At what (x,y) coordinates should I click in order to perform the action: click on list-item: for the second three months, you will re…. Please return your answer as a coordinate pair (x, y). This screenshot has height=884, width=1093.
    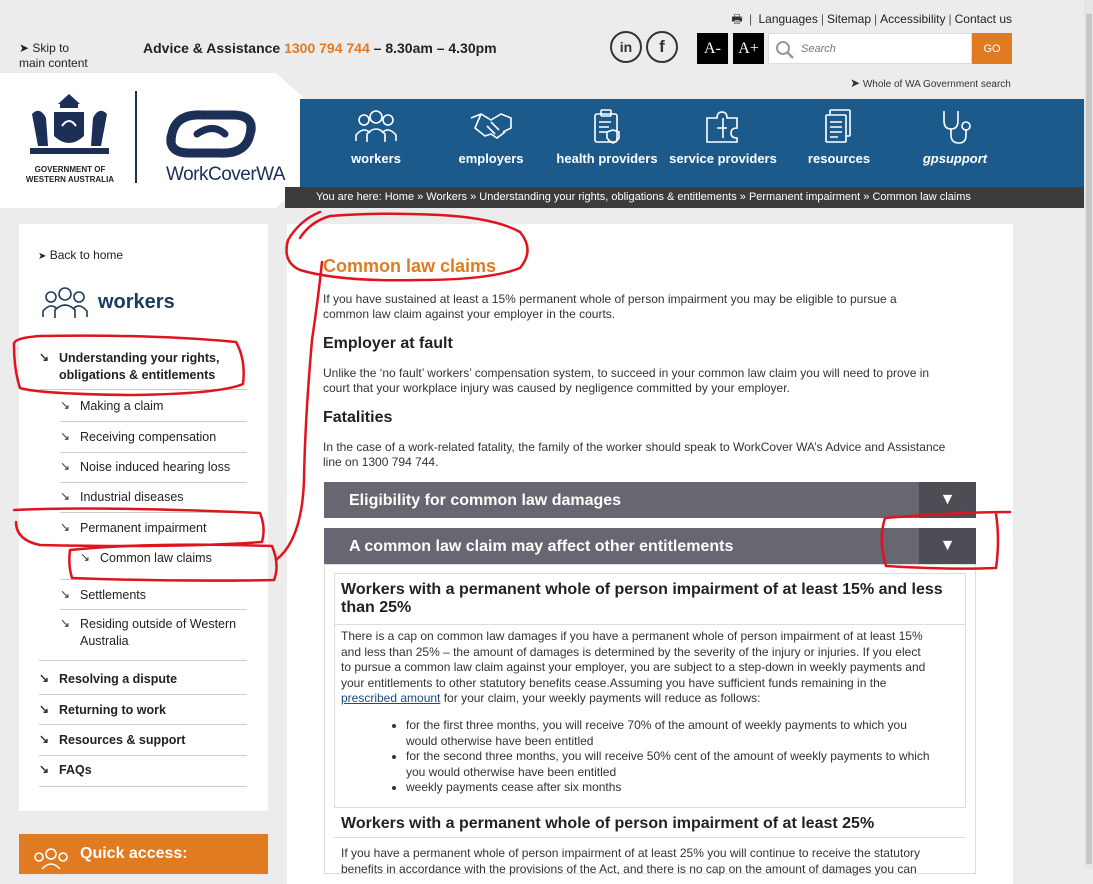
    Looking at the image, I should click on (686, 764).